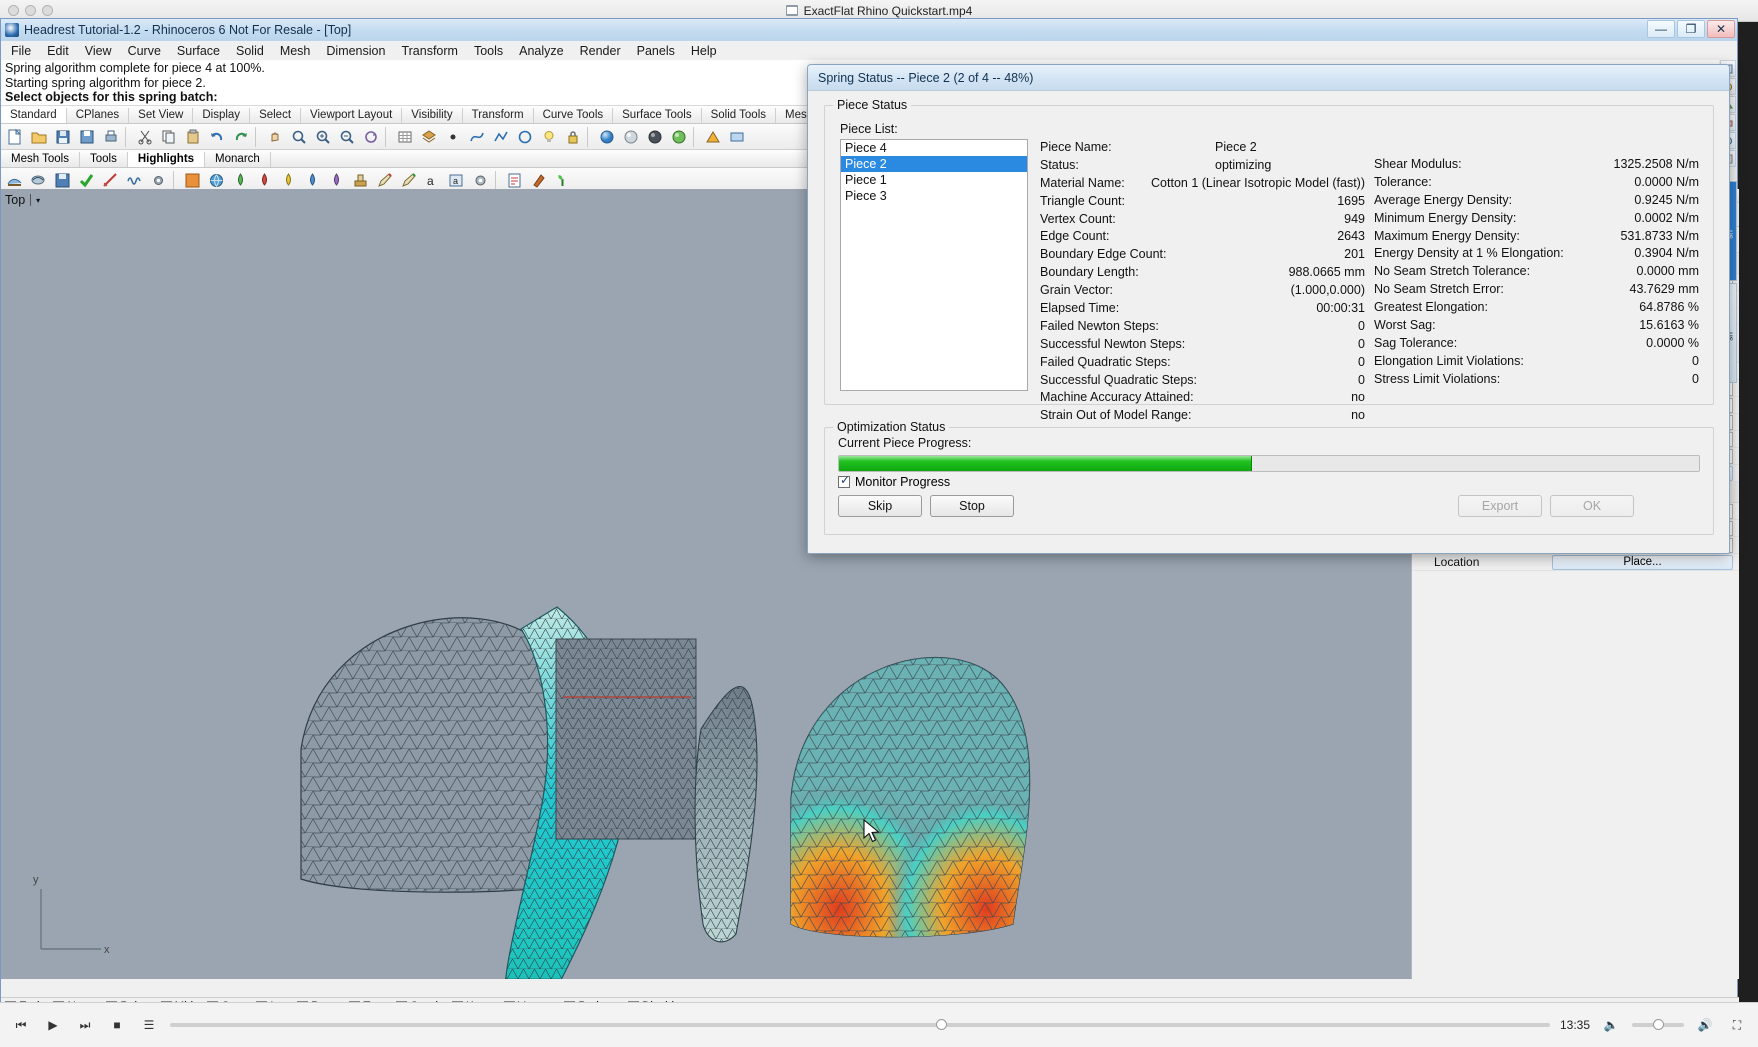 This screenshot has width=1758, height=1047. Describe the element at coordinates (274, 137) in the screenshot. I see `pan-icon` at that location.